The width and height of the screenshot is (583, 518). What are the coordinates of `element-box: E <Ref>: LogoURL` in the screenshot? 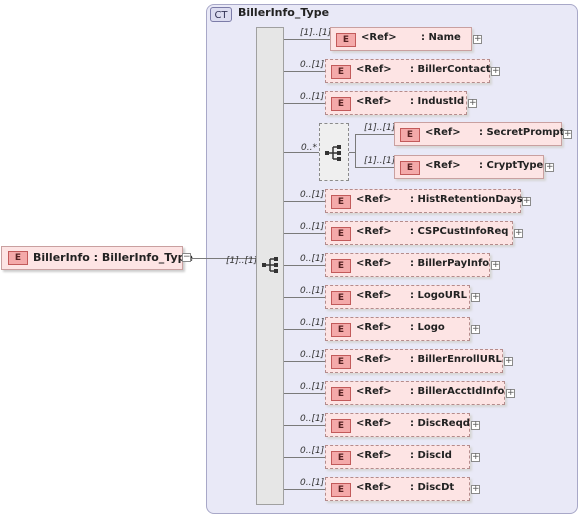 It's located at (397, 297).